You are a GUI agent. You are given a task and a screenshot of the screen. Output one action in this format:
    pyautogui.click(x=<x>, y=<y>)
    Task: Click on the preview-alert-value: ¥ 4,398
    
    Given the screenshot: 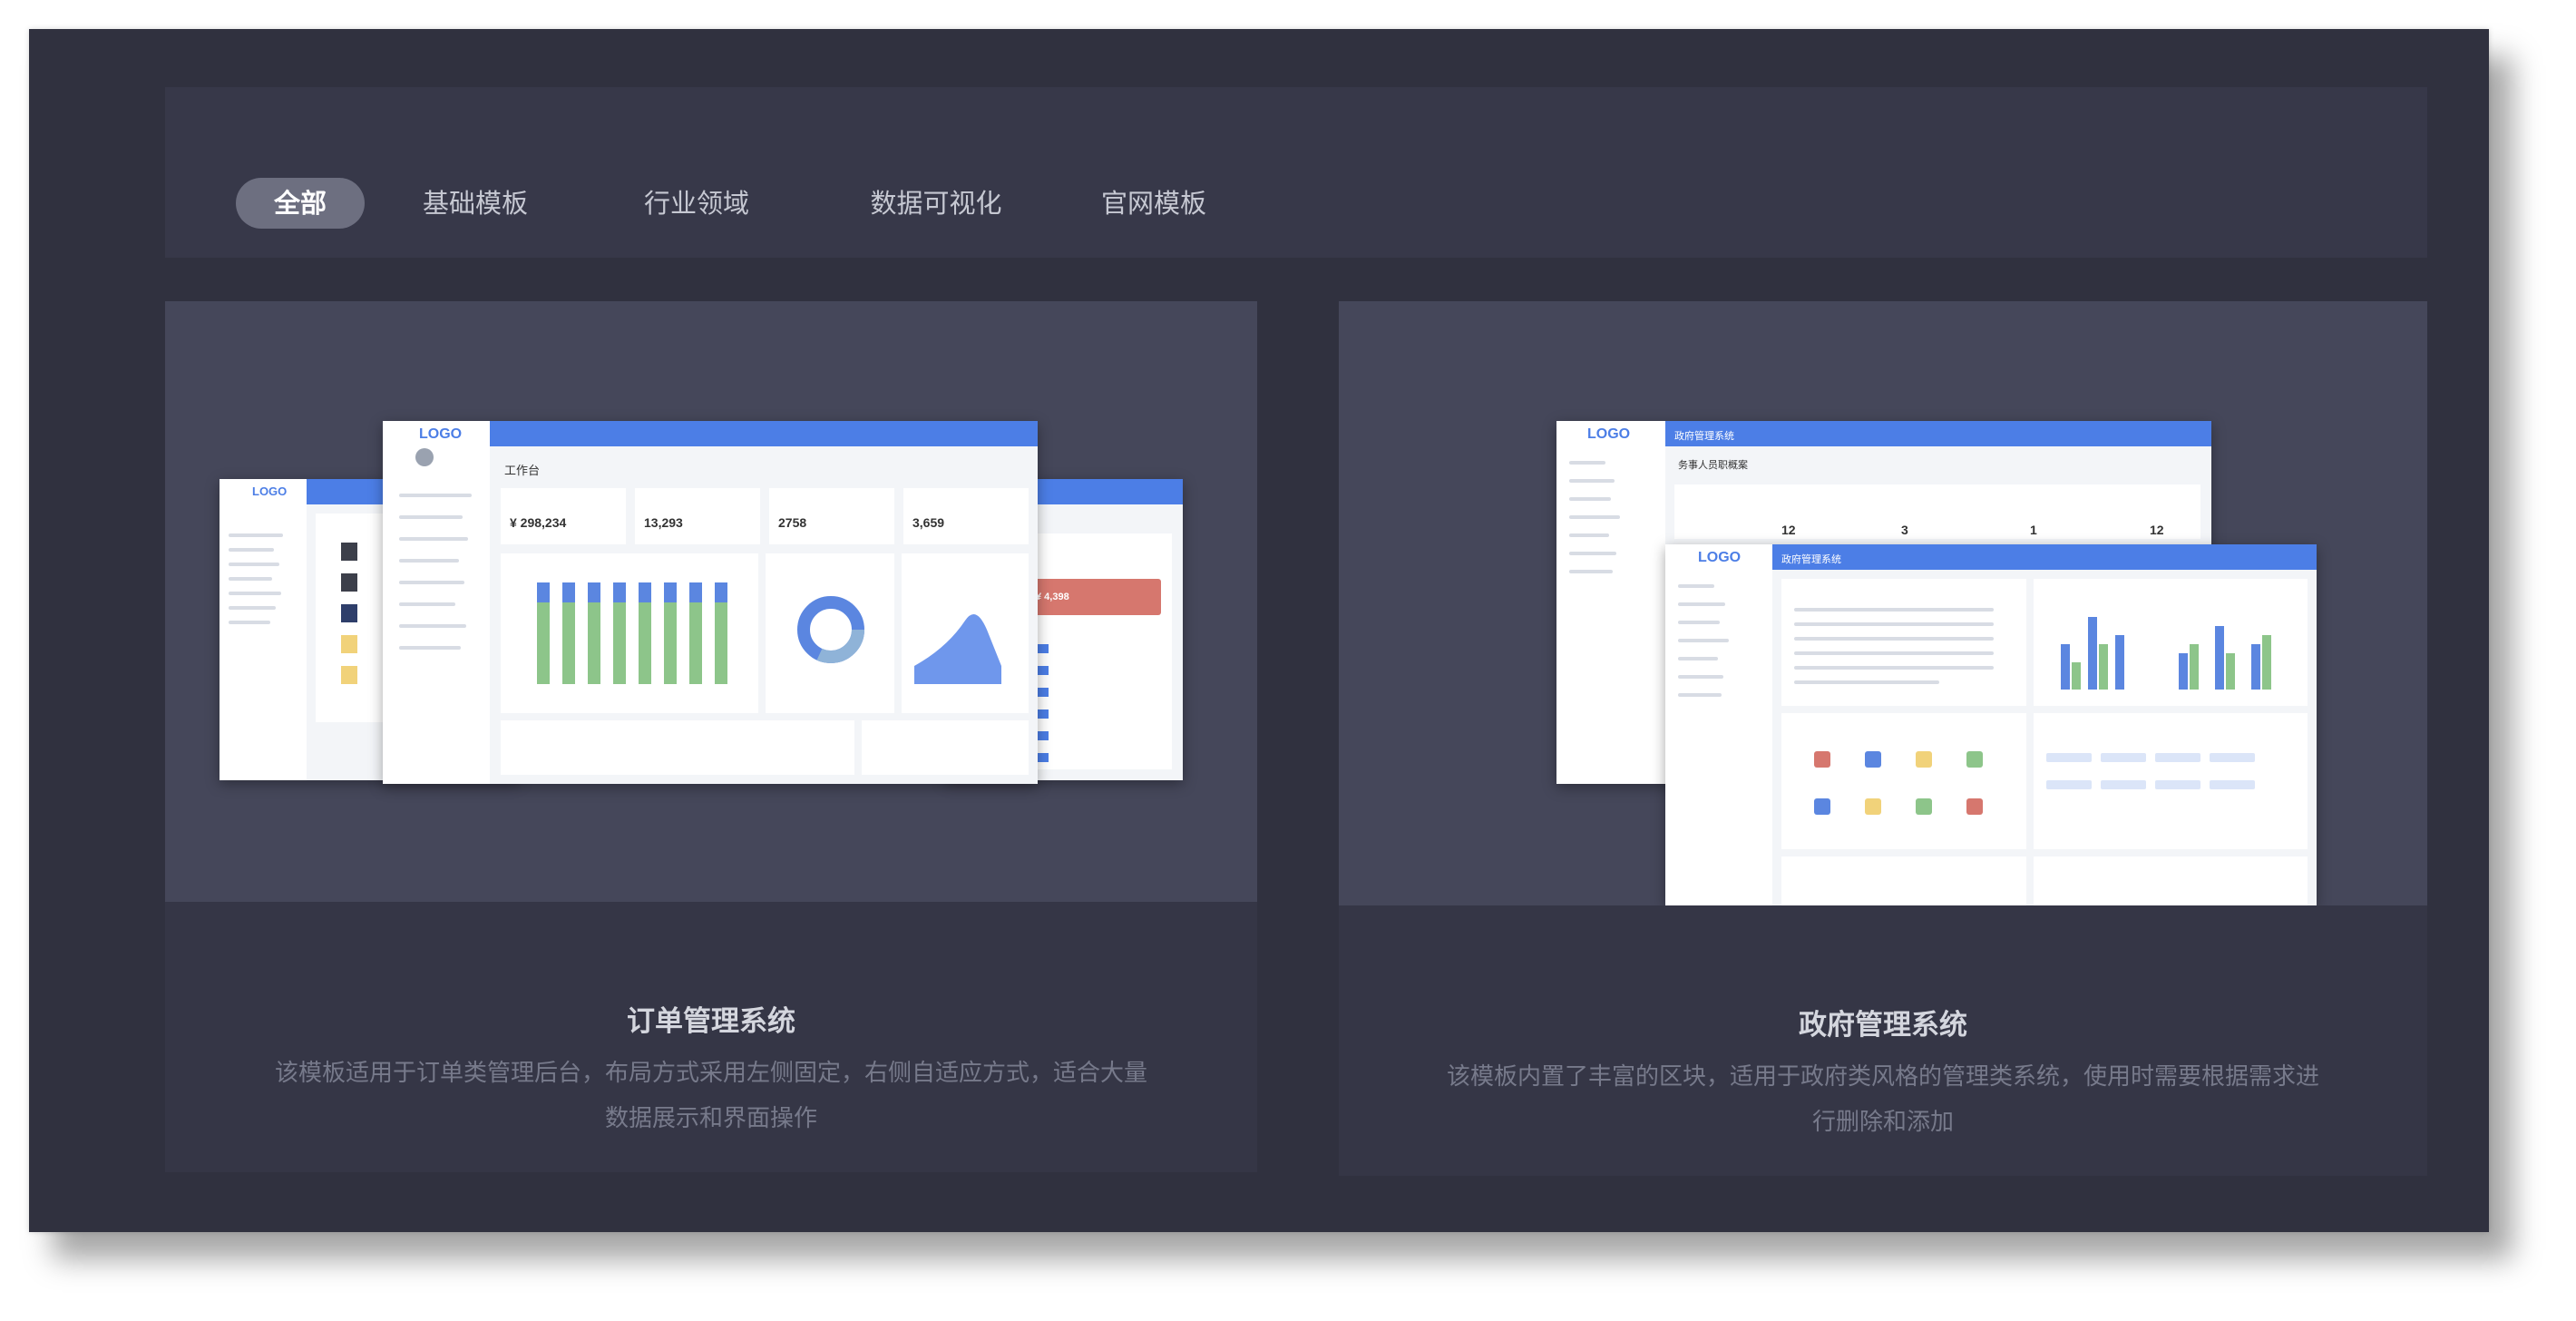 What is the action you would take?
    pyautogui.click(x=1052, y=597)
    